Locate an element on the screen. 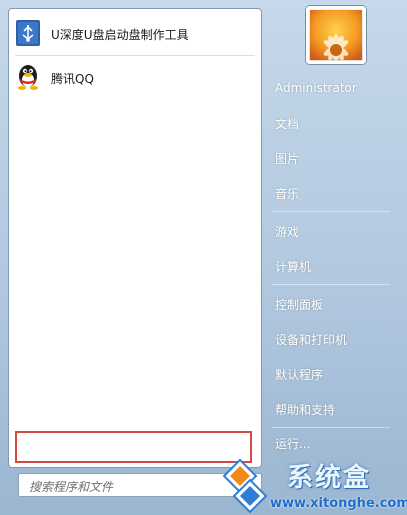 The image size is (407, 515). highlight-box is located at coordinates (133, 447).